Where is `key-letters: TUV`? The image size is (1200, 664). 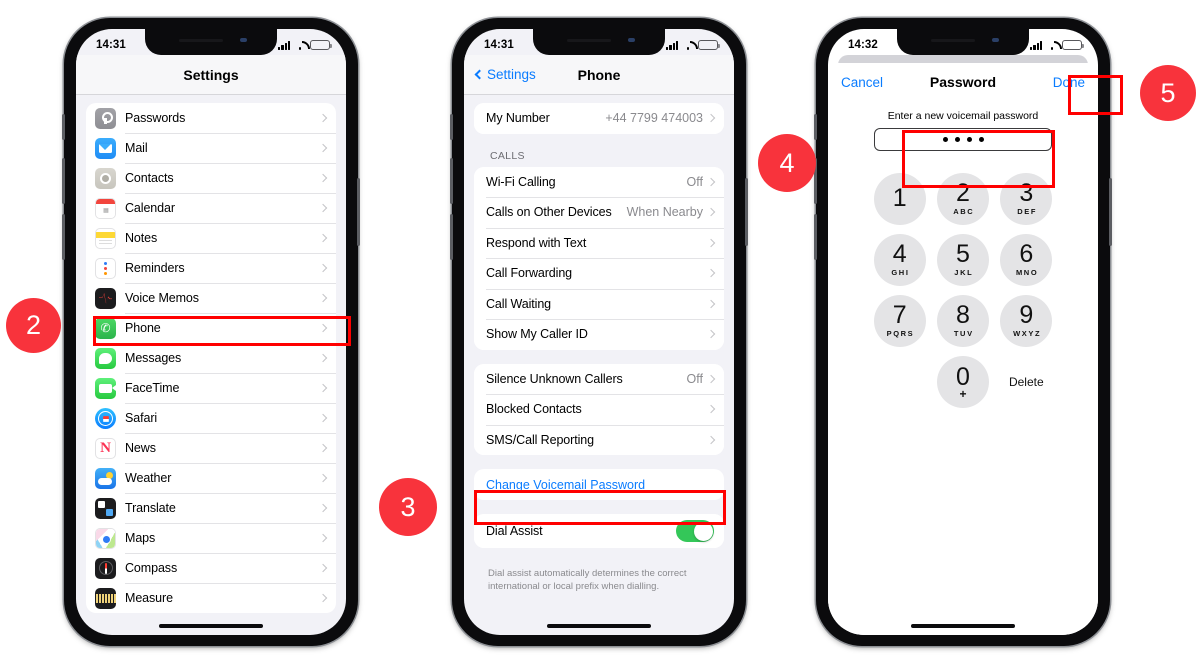
key-letters: TUV is located at coordinates (963, 333).